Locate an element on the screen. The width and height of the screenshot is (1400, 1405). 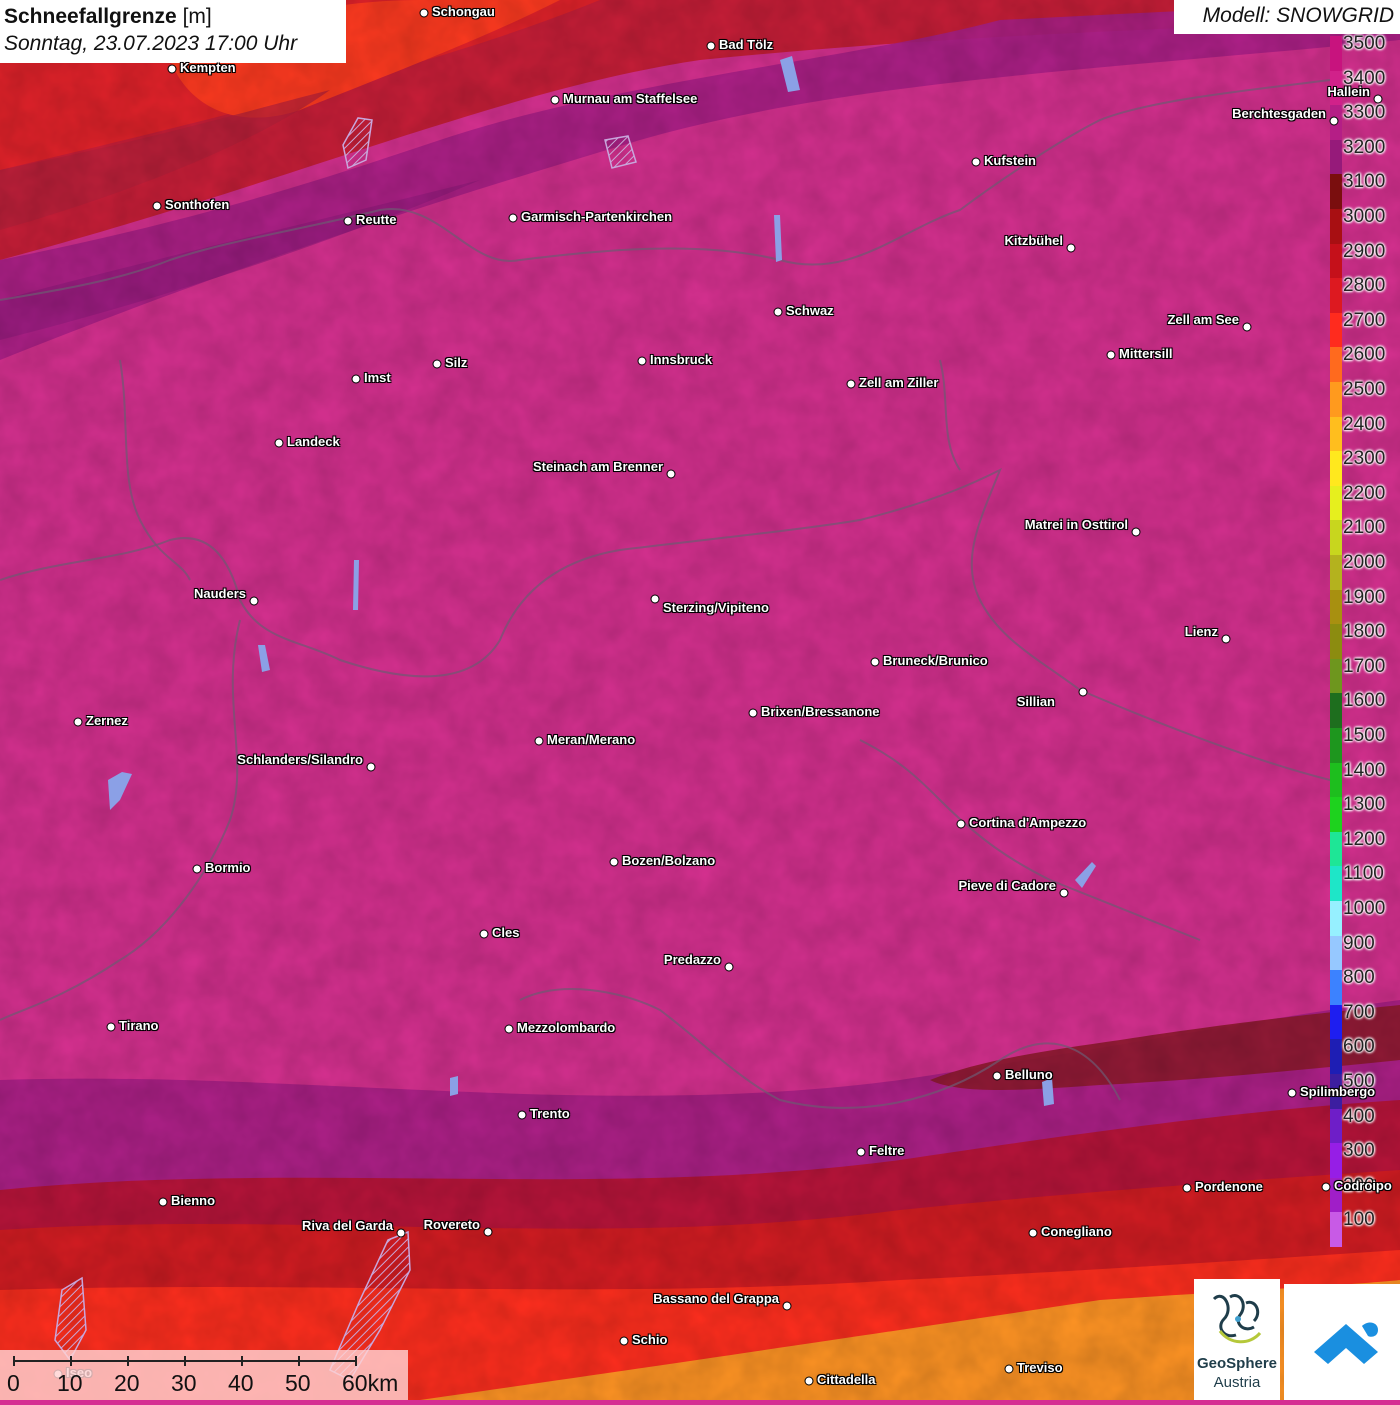
legend-label: 1000 is located at coordinates (1364, 908).